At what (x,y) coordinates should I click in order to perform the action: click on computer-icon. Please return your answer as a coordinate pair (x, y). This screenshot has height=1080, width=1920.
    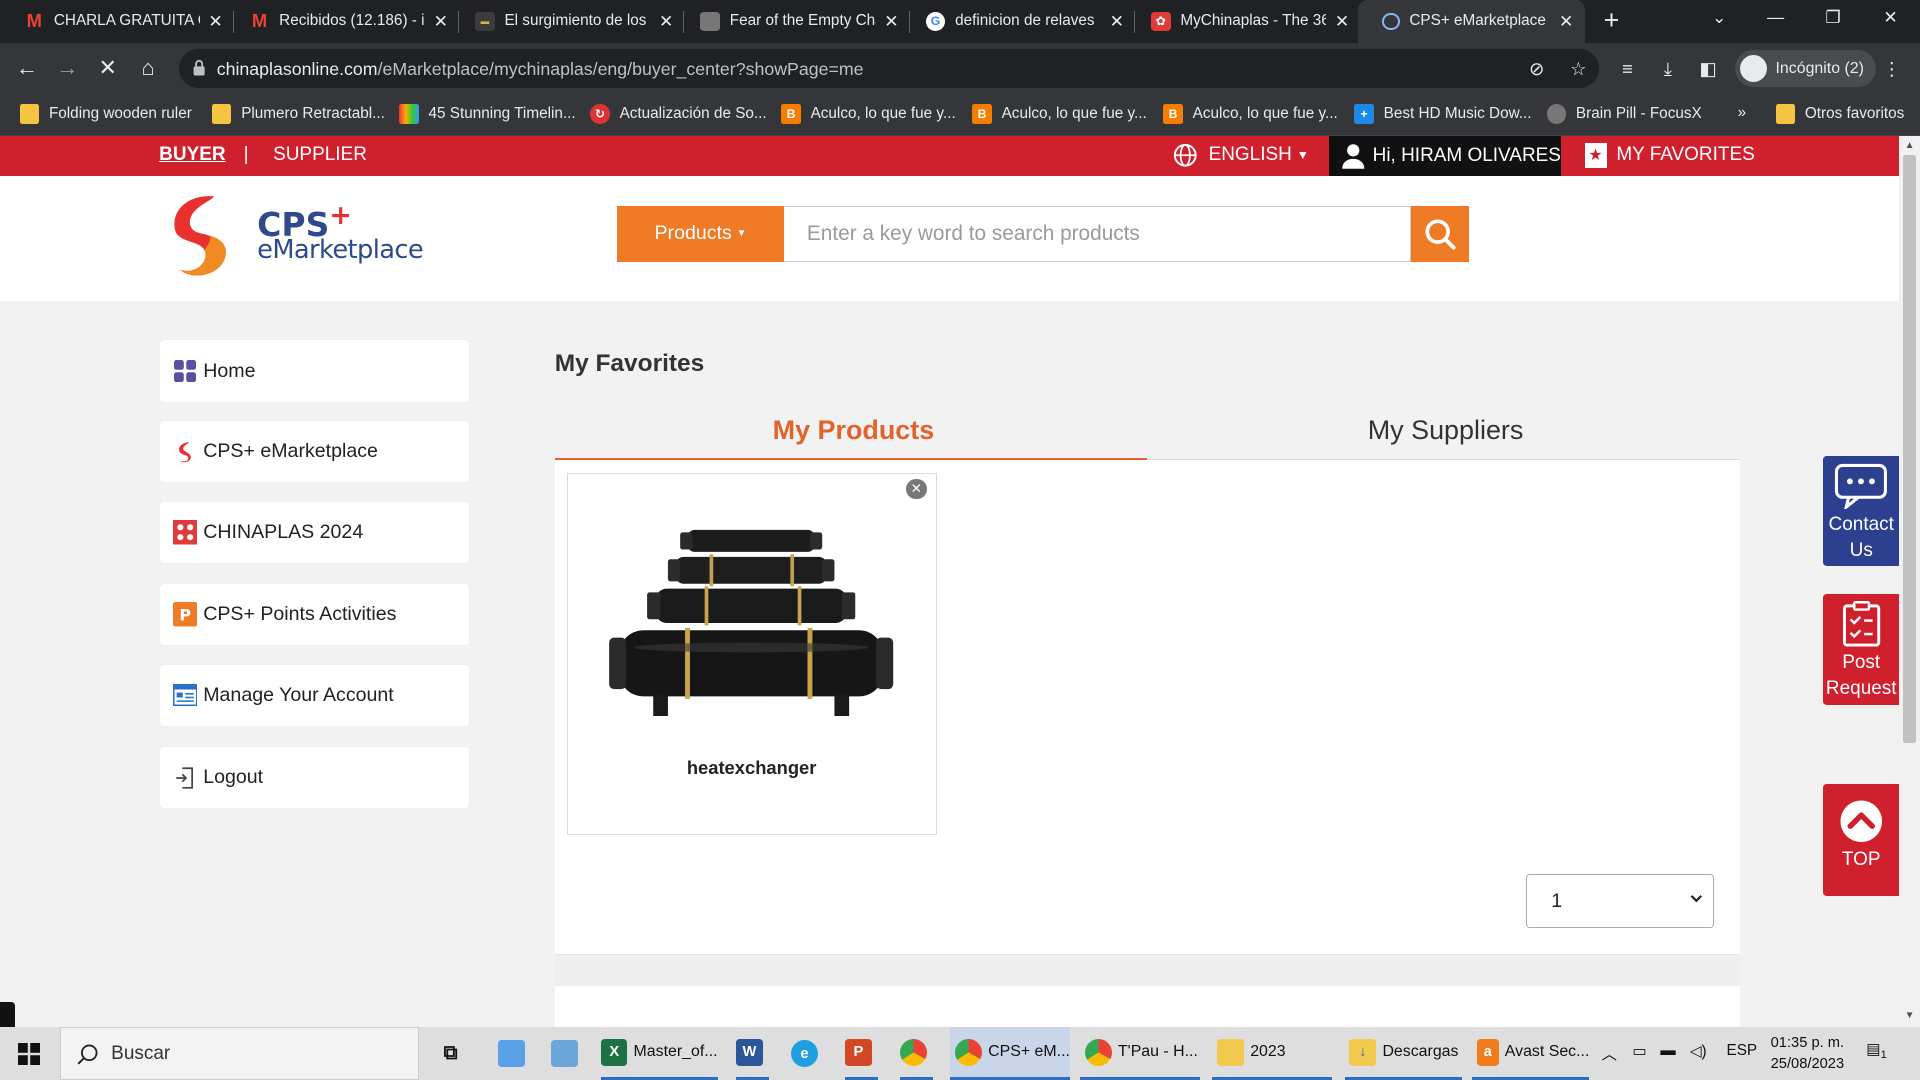
    Looking at the image, I should click on (512, 1054).